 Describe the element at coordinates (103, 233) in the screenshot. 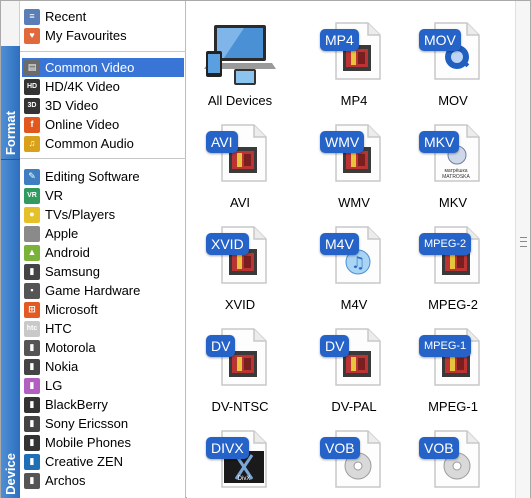

I see `menu-item-apple: Apple` at that location.